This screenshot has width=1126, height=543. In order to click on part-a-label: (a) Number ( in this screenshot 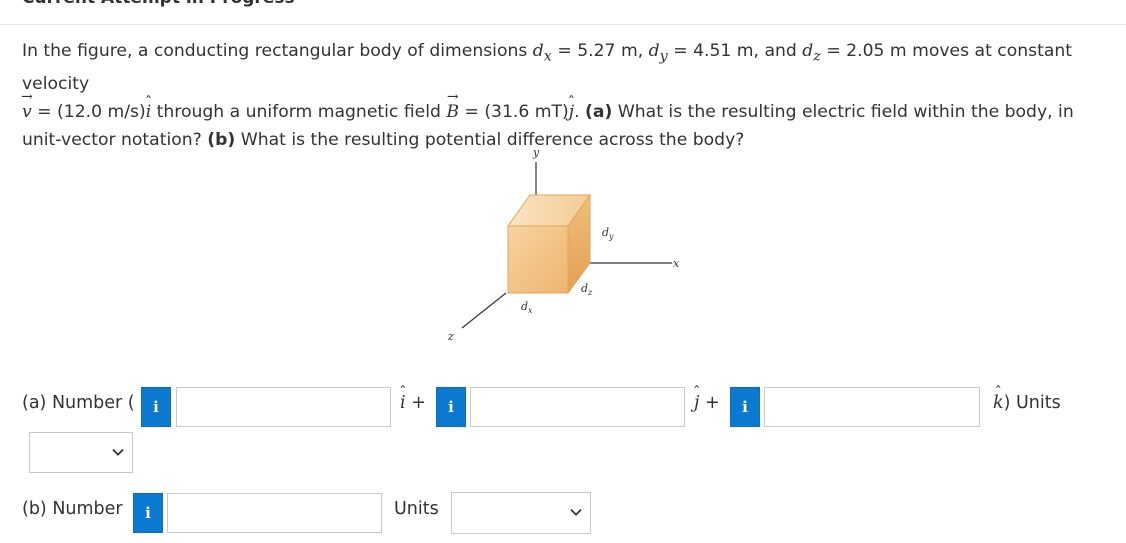, I will do `click(78, 403)`.